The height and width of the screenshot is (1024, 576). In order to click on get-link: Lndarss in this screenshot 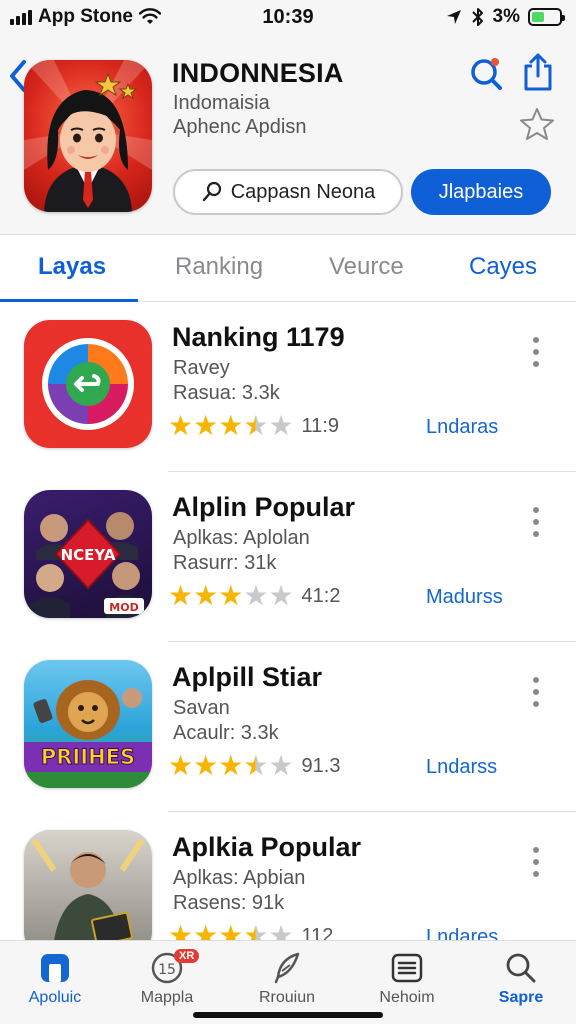, I will do `click(461, 767)`.